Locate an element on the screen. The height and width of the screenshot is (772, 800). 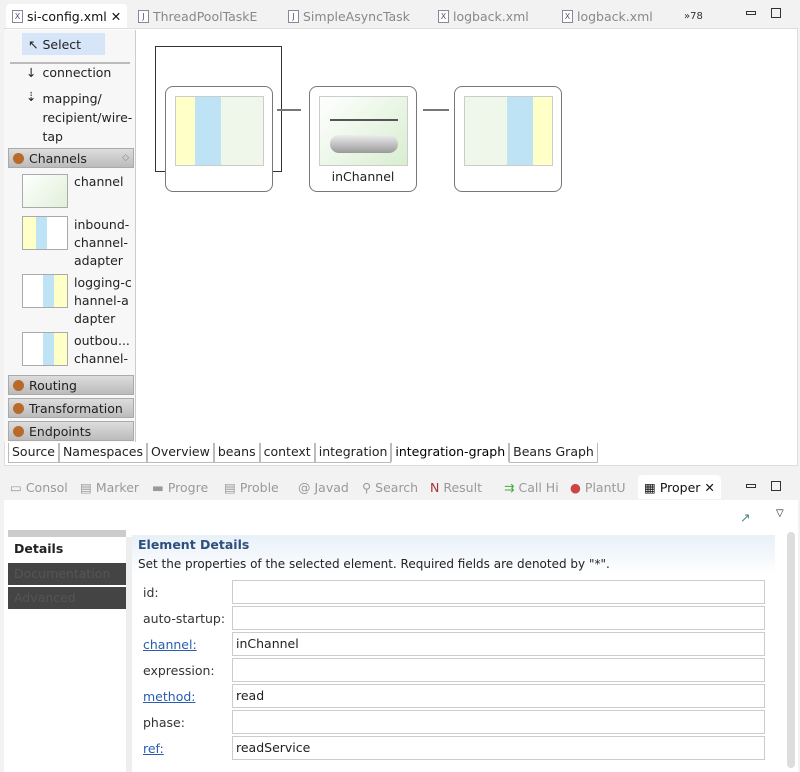
drawer-endpoints: Endpoints is located at coordinates (71, 431).